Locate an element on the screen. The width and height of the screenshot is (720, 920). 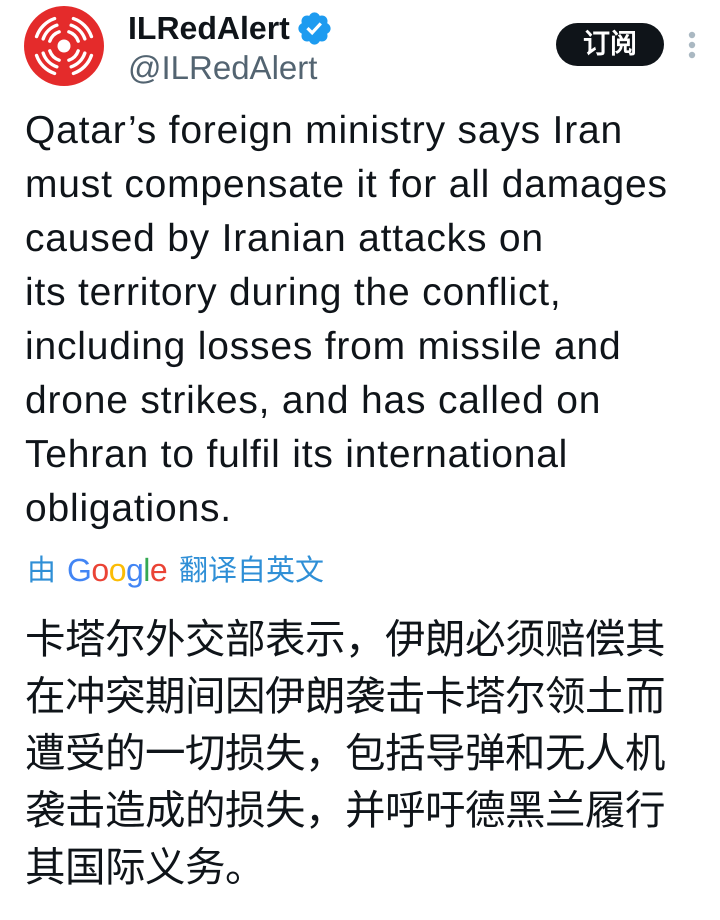
translated-by-label: 由 is located at coordinates (41, 571).